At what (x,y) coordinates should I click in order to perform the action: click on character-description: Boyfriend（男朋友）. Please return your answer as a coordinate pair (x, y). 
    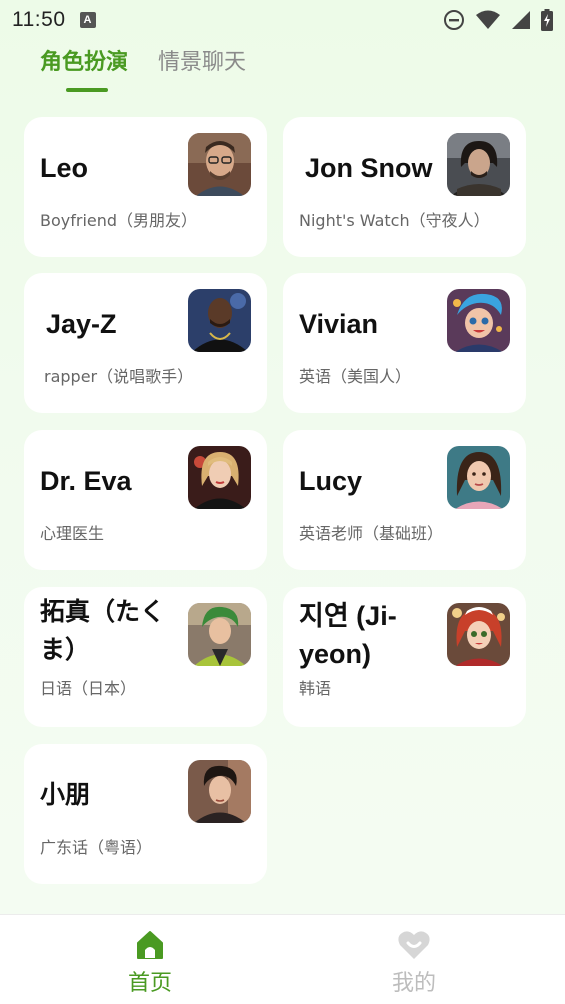
    Looking at the image, I should click on (119, 220).